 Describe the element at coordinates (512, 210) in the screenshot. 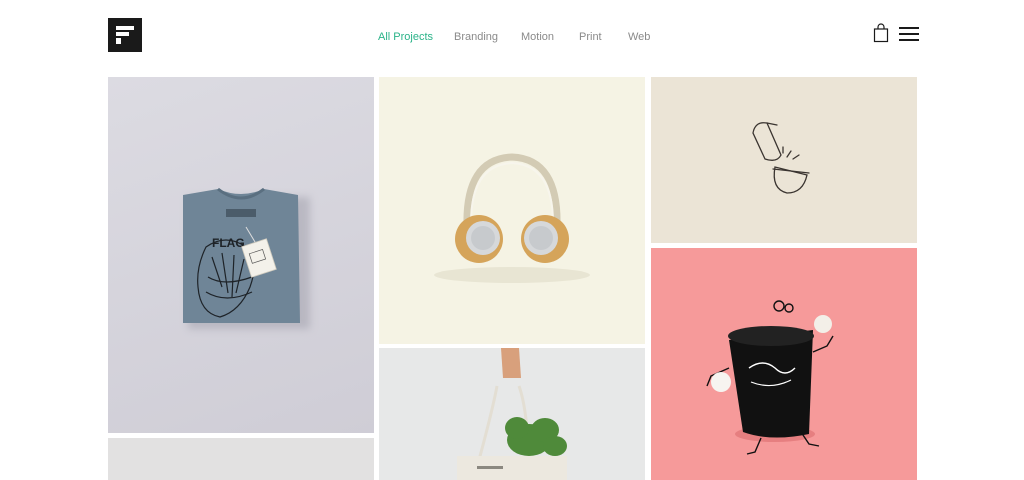

I see `project-tile-headphones` at that location.